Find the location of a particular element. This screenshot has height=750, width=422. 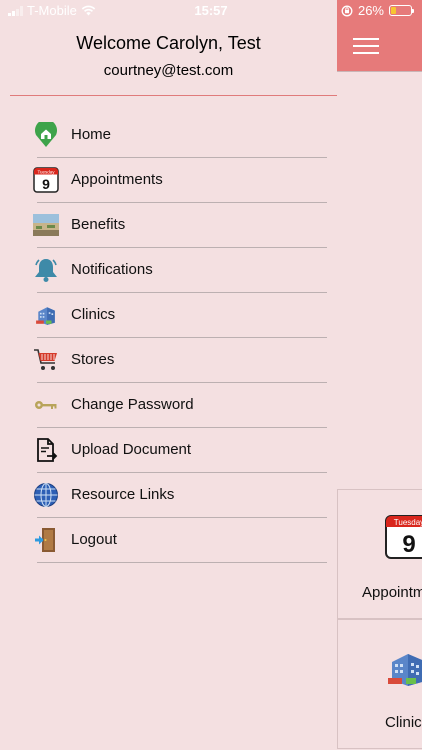

user-email: courtney@test.com is located at coordinates (168, 70).